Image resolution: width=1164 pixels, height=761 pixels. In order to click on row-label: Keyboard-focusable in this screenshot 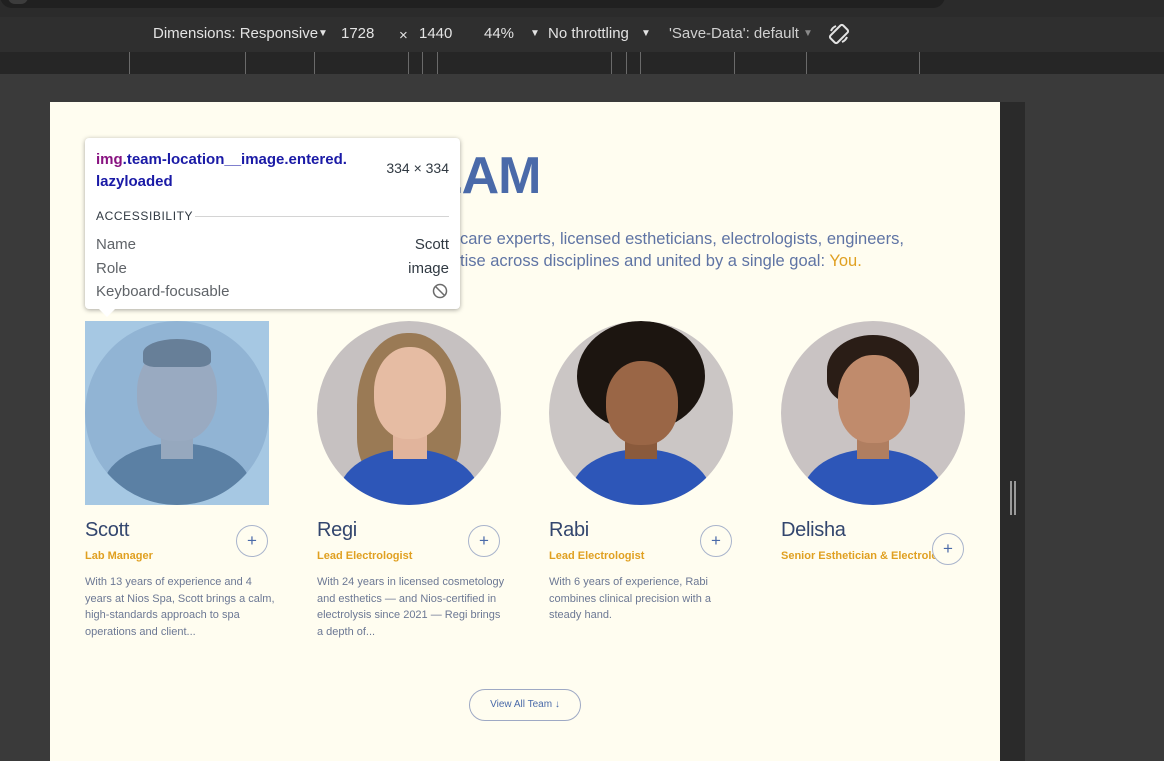, I will do `click(163, 291)`.